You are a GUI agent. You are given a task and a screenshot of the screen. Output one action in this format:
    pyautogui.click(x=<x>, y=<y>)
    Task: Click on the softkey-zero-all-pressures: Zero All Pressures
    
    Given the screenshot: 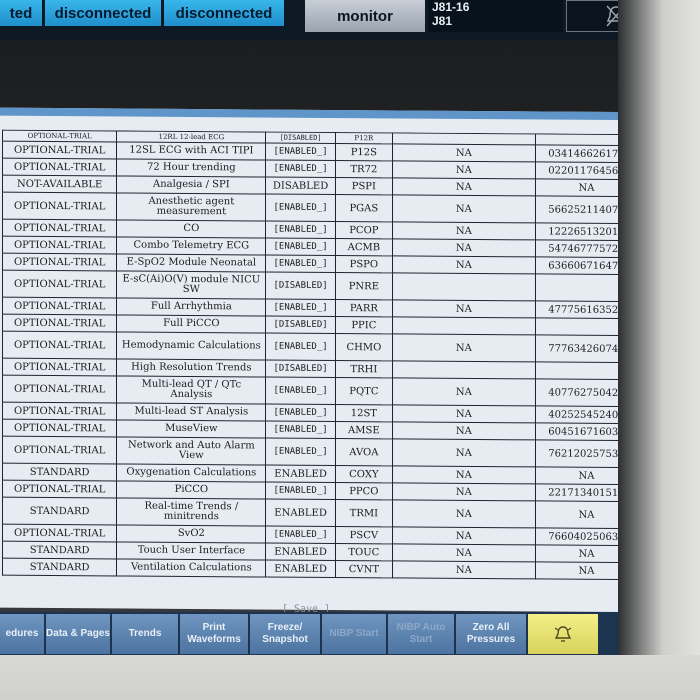 What is the action you would take?
    pyautogui.click(x=491, y=634)
    